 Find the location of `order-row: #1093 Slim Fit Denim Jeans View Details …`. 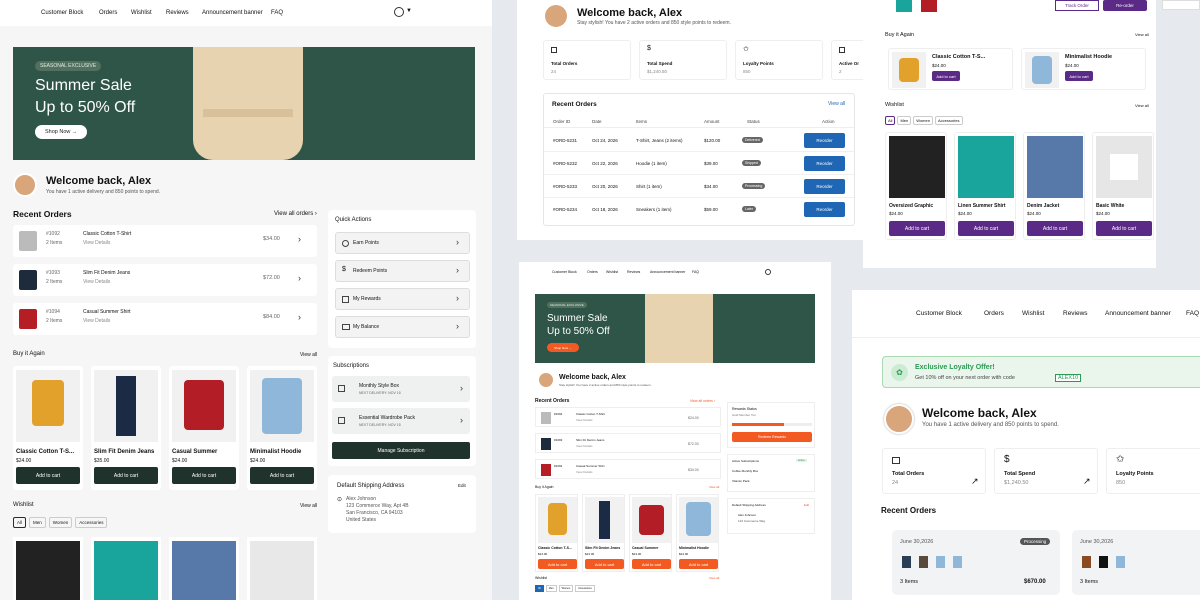

order-row: #1093 Slim Fit Denim Jeans View Details … is located at coordinates (628, 443).